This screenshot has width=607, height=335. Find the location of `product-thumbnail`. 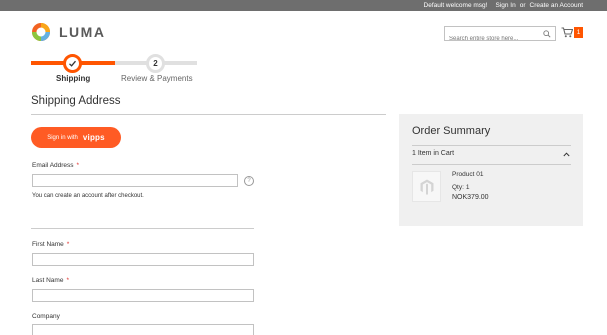

product-thumbnail is located at coordinates (426, 186).